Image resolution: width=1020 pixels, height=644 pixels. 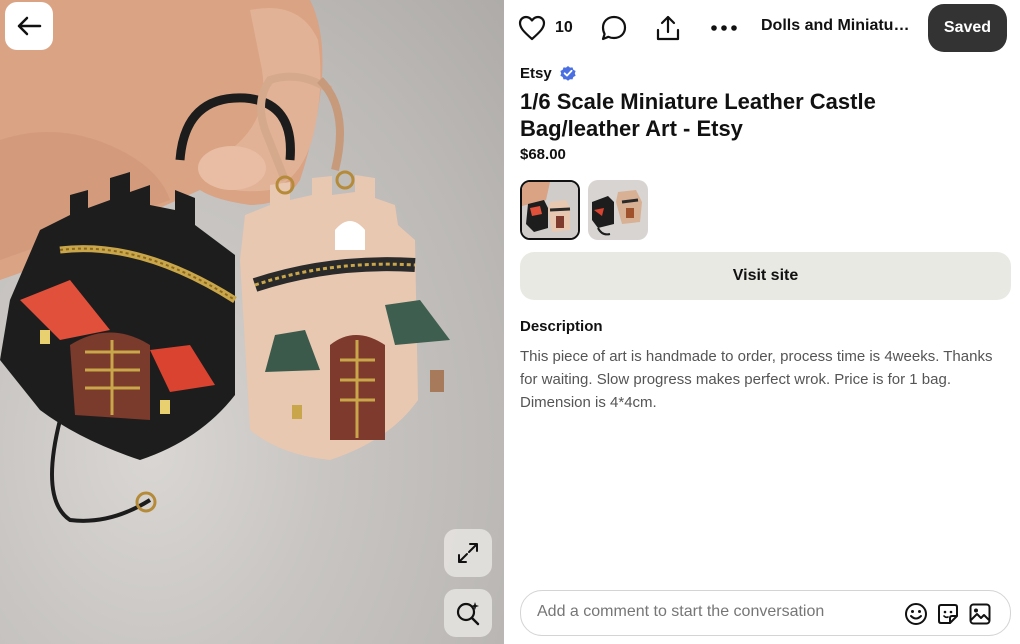 I want to click on comment-bubble-icon, so click(x=614, y=28).